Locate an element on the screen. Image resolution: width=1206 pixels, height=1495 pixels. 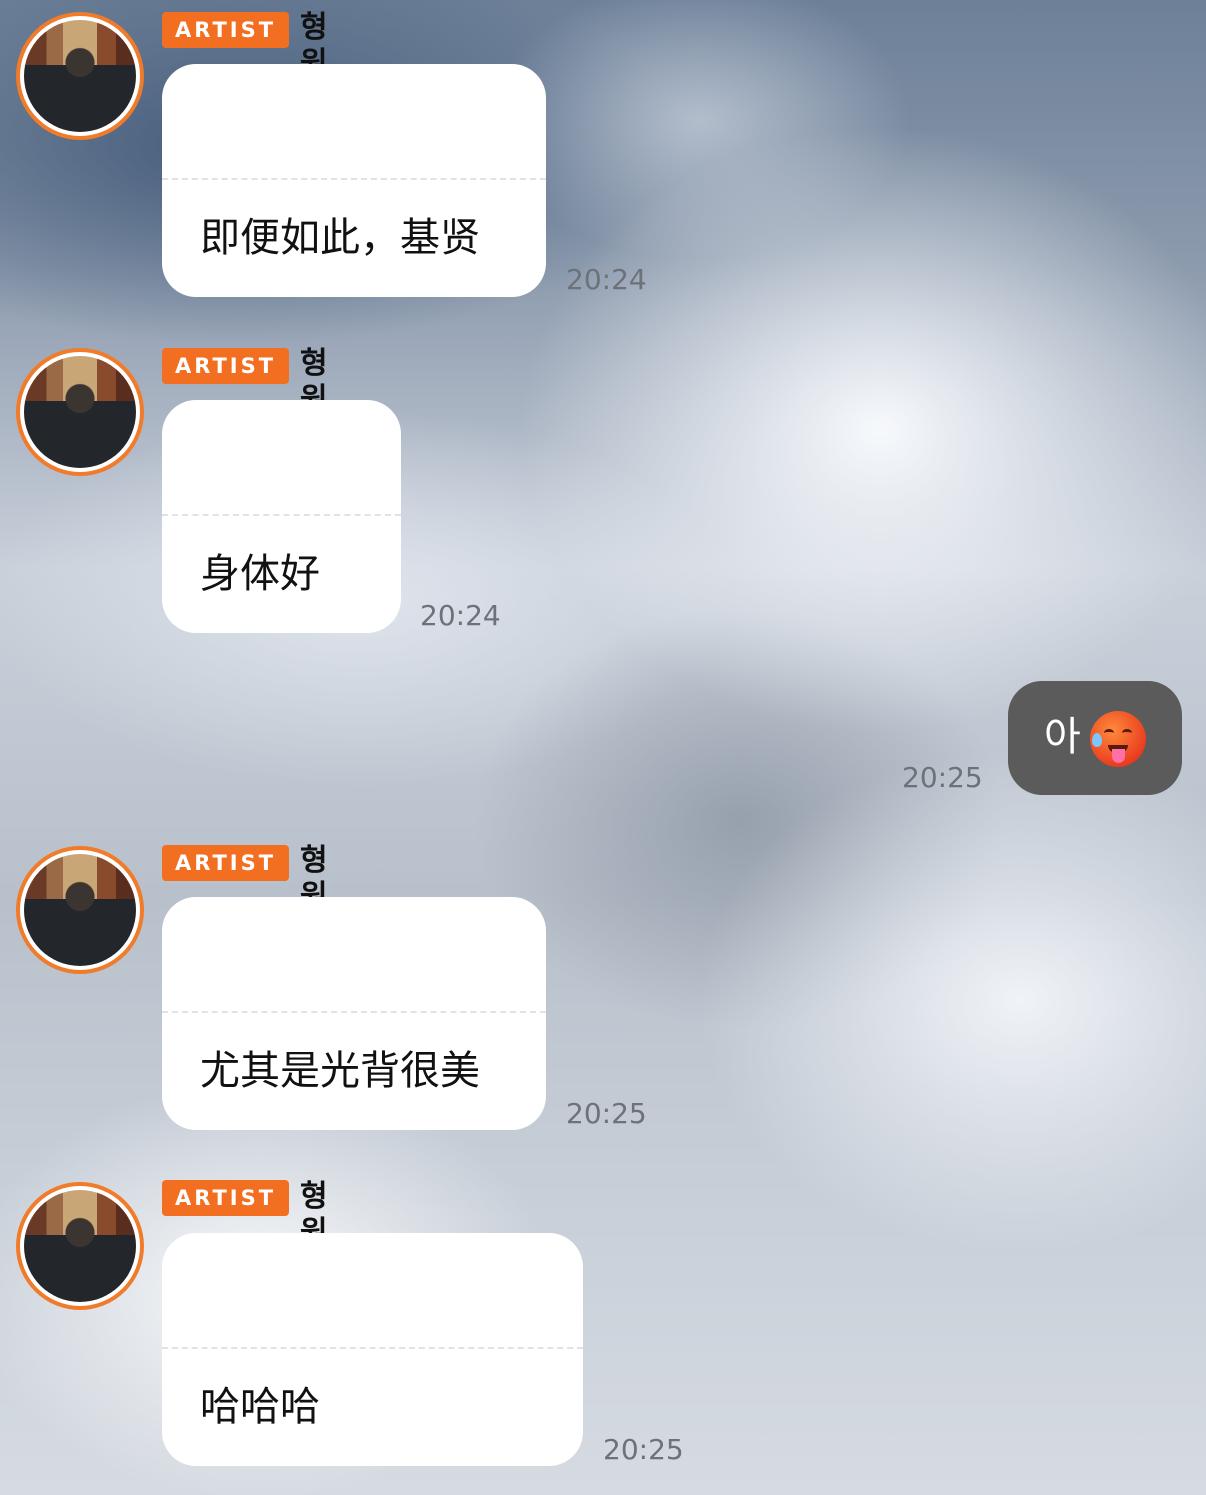
my-message-text: 아 is located at coordinates (1062, 737).